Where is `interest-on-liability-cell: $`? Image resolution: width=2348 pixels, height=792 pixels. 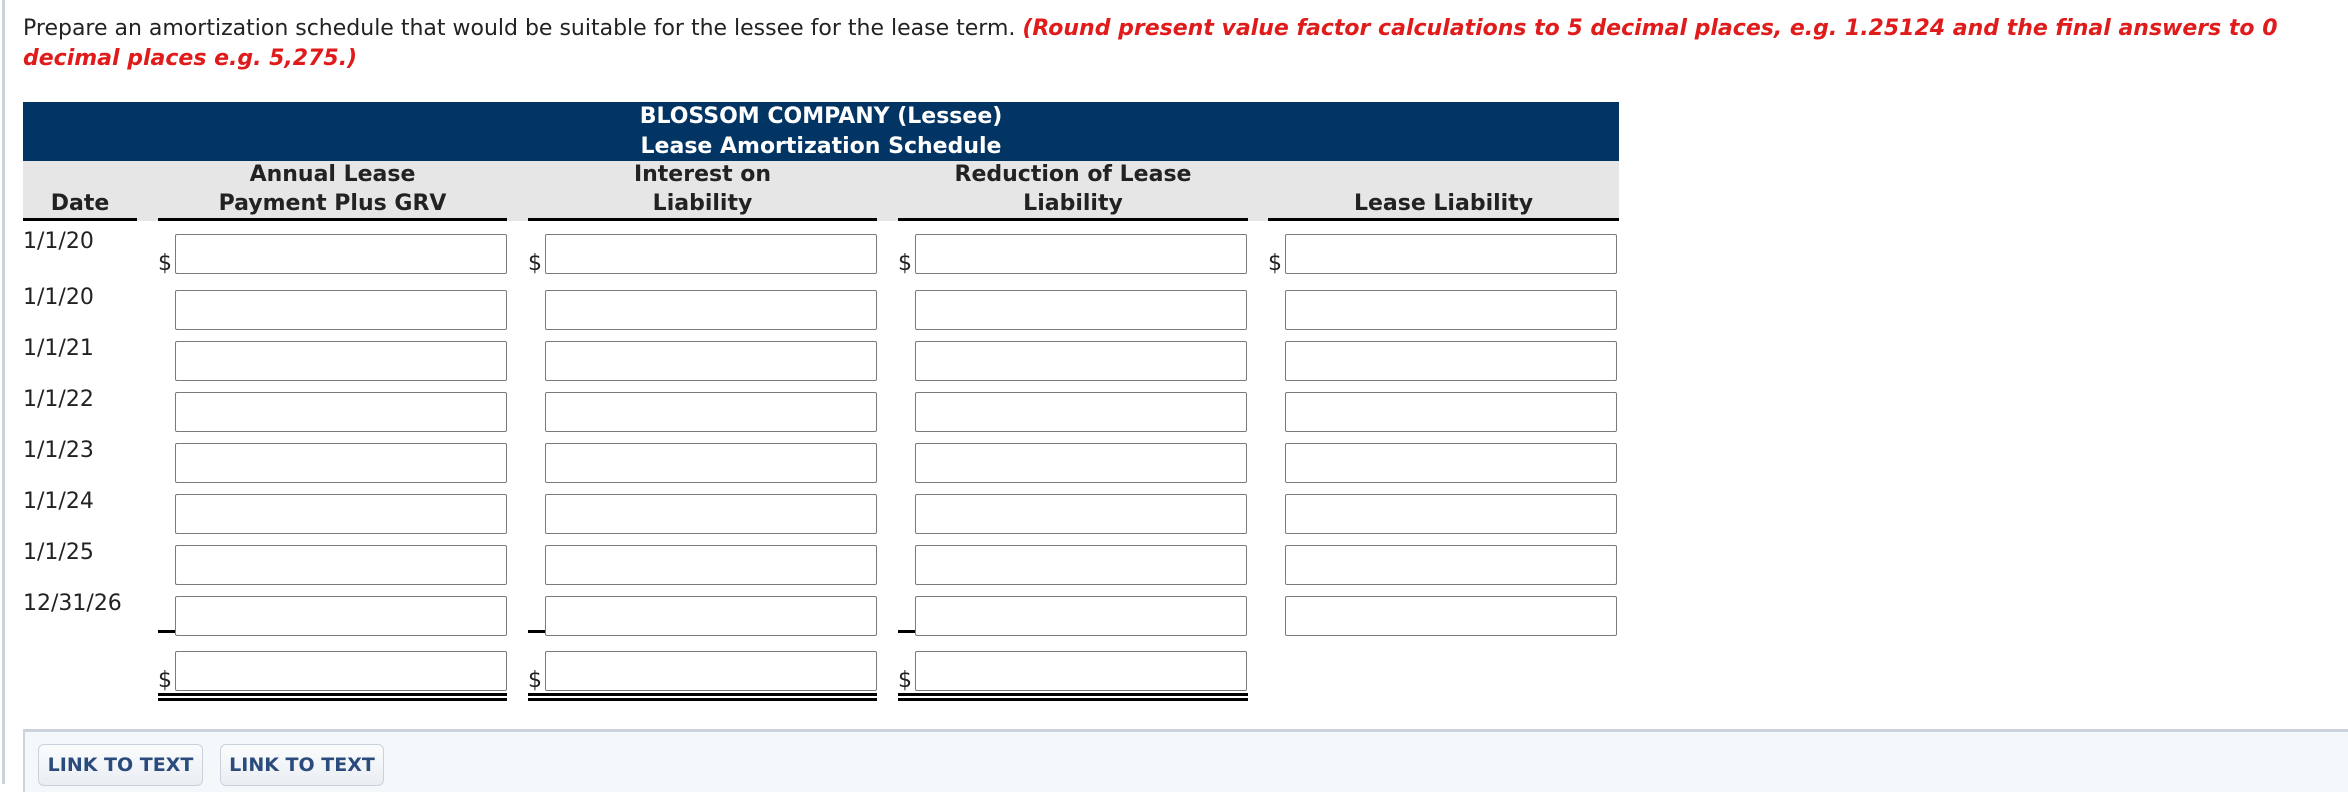 interest-on-liability-cell: $ is located at coordinates (702, 255).